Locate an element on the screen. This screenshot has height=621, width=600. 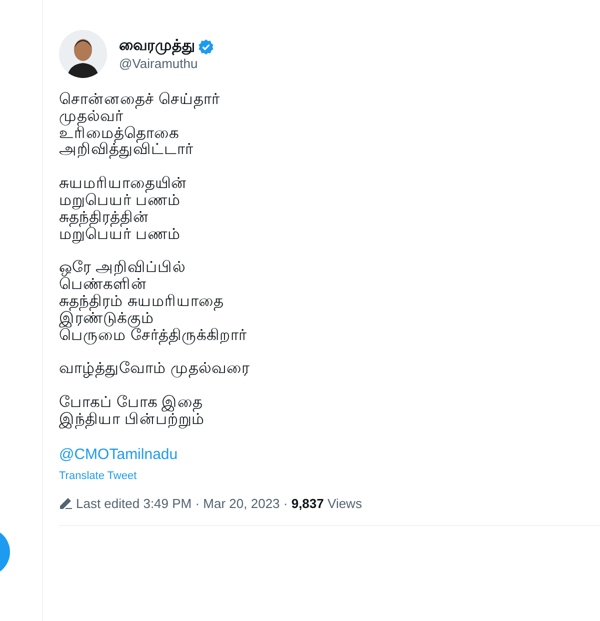
tweet-line: இந்தியா பின்பற்றும் is located at coordinates (131, 420).